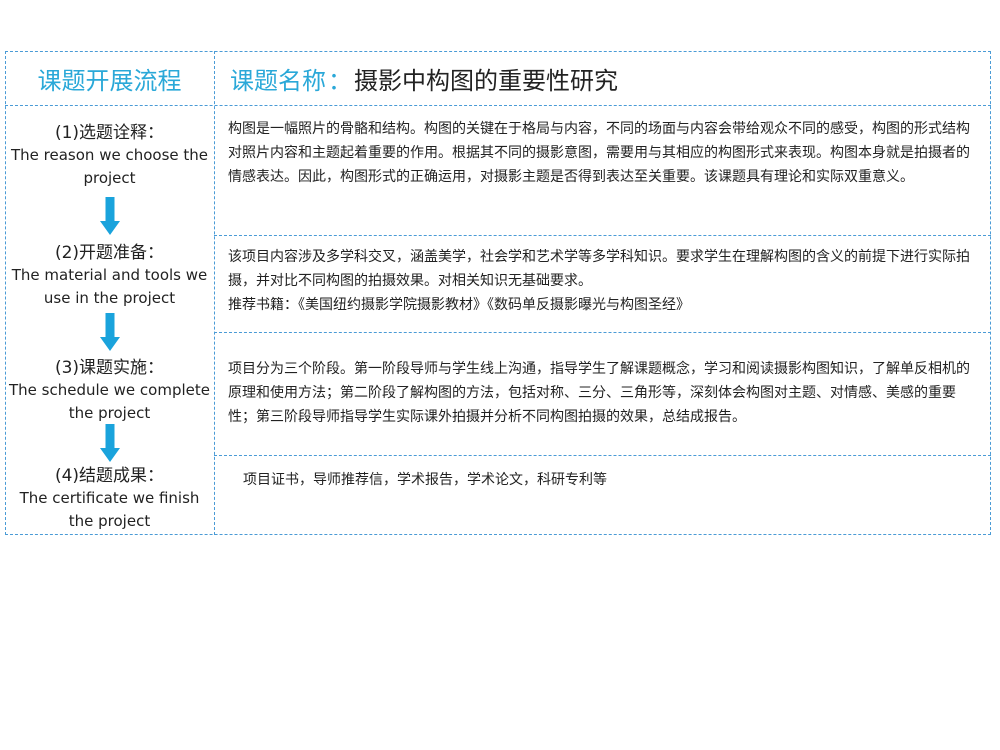 Image resolution: width=1000 pixels, height=750 pixels. Describe the element at coordinates (459, 305) in the screenshot. I see `recommended-books: 推荐书籍：《美国纽约摄影学院摄影教材》《数码单反摄影曝光与构图圣经》` at that location.